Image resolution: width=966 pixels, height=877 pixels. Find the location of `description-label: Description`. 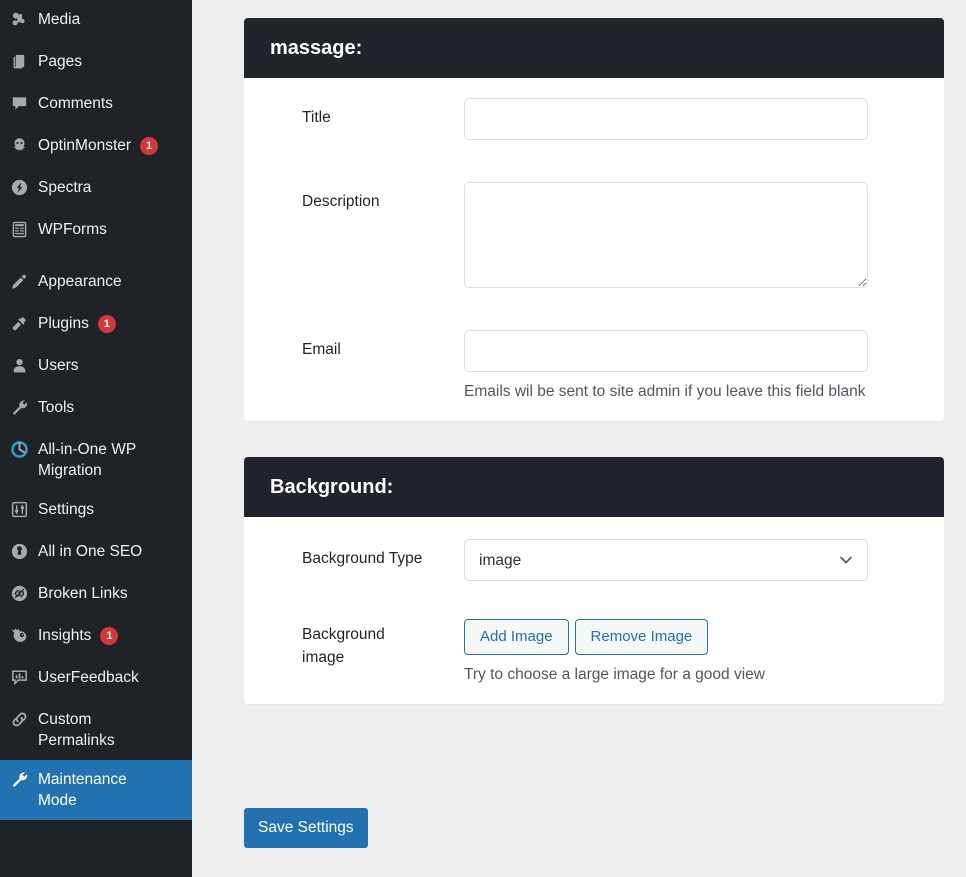

description-label: Description is located at coordinates (341, 201).